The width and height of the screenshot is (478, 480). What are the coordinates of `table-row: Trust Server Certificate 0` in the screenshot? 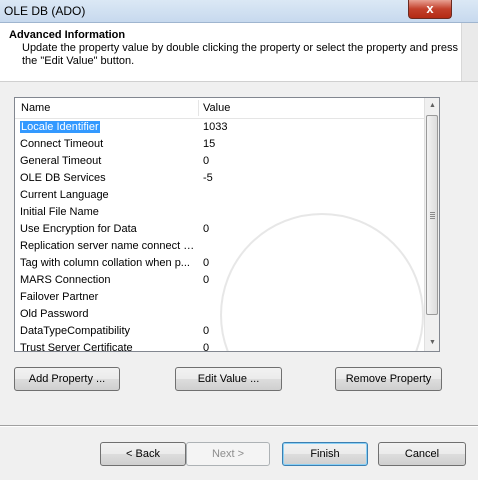 It's located at (219, 346).